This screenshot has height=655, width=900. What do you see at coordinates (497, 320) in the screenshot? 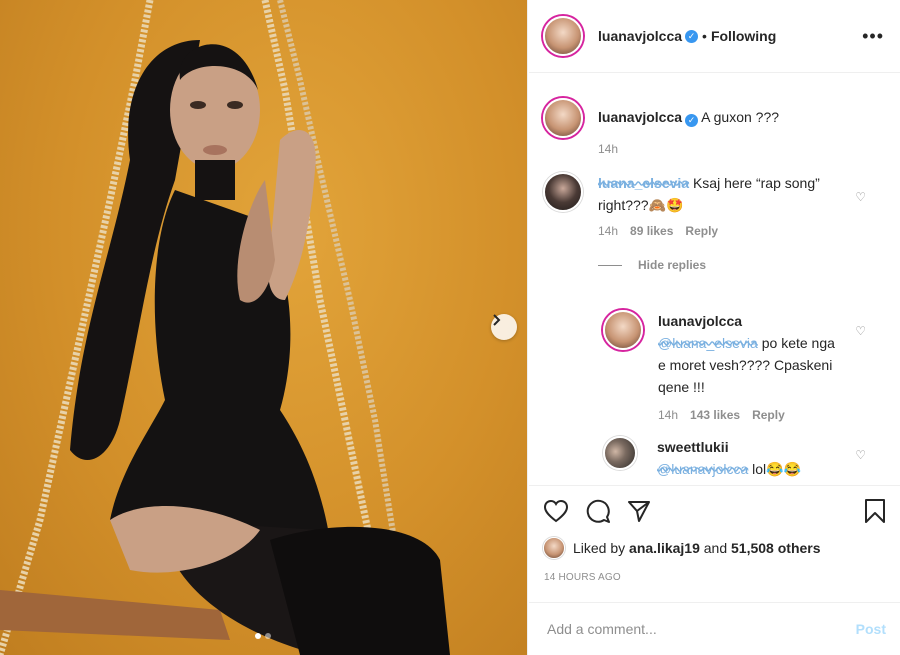
I see `chevron-right-icon` at bounding box center [497, 320].